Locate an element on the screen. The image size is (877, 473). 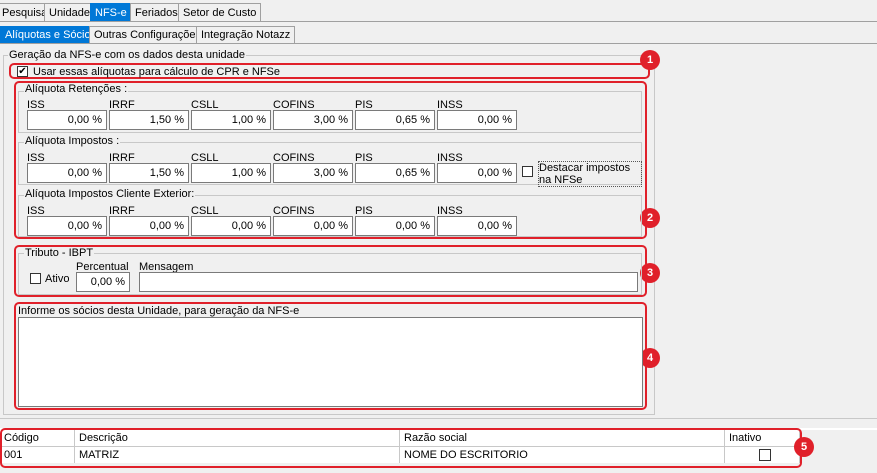
retencoes-title: Alíquota Retenções : is located at coordinates (76, 89).